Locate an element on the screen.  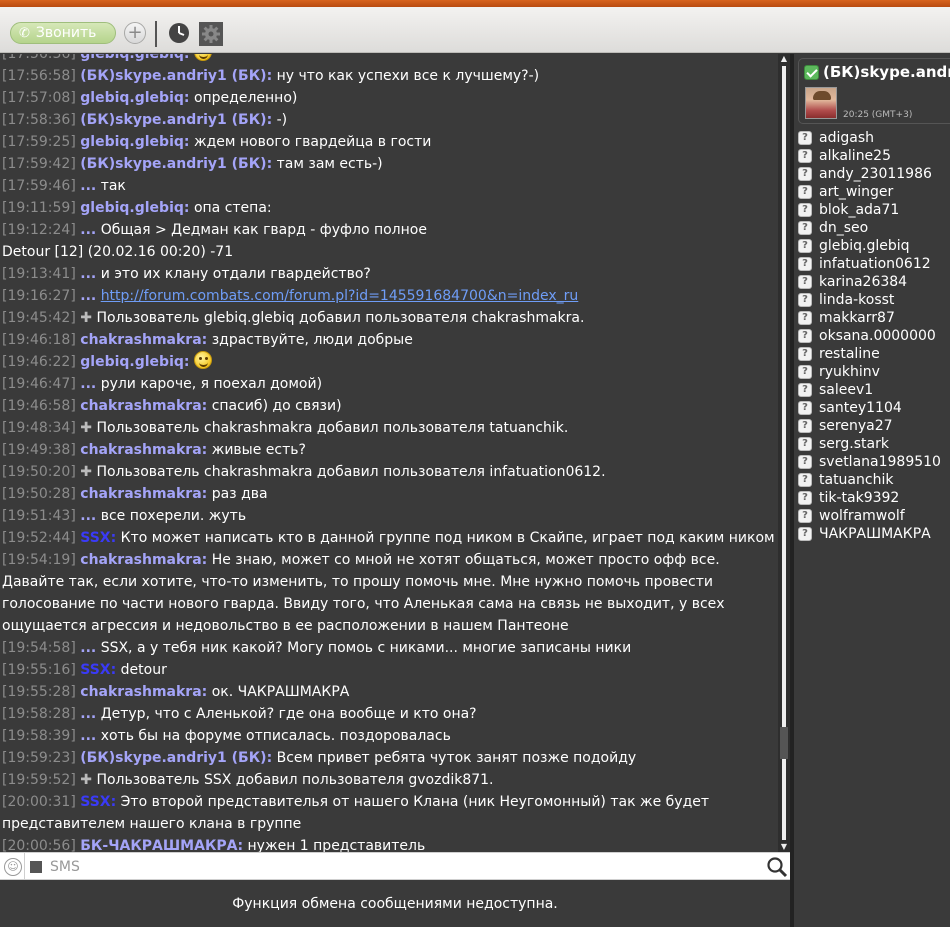
message-author: БК-ЧАКРАШМАКРА: is located at coordinates (161, 845).